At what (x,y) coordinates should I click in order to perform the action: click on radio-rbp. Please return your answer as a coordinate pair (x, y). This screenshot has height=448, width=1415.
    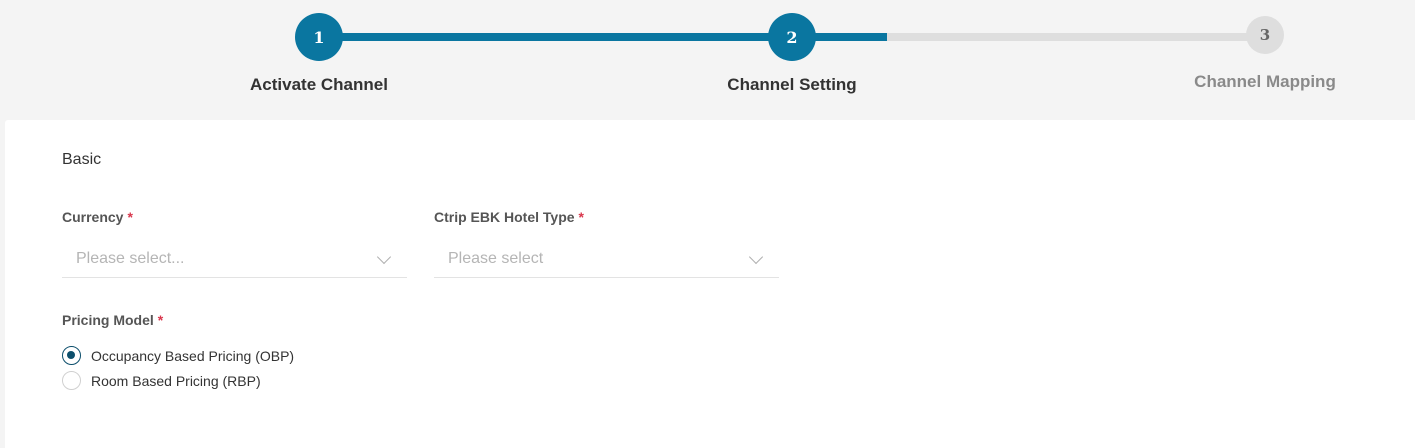
    Looking at the image, I should click on (71, 380).